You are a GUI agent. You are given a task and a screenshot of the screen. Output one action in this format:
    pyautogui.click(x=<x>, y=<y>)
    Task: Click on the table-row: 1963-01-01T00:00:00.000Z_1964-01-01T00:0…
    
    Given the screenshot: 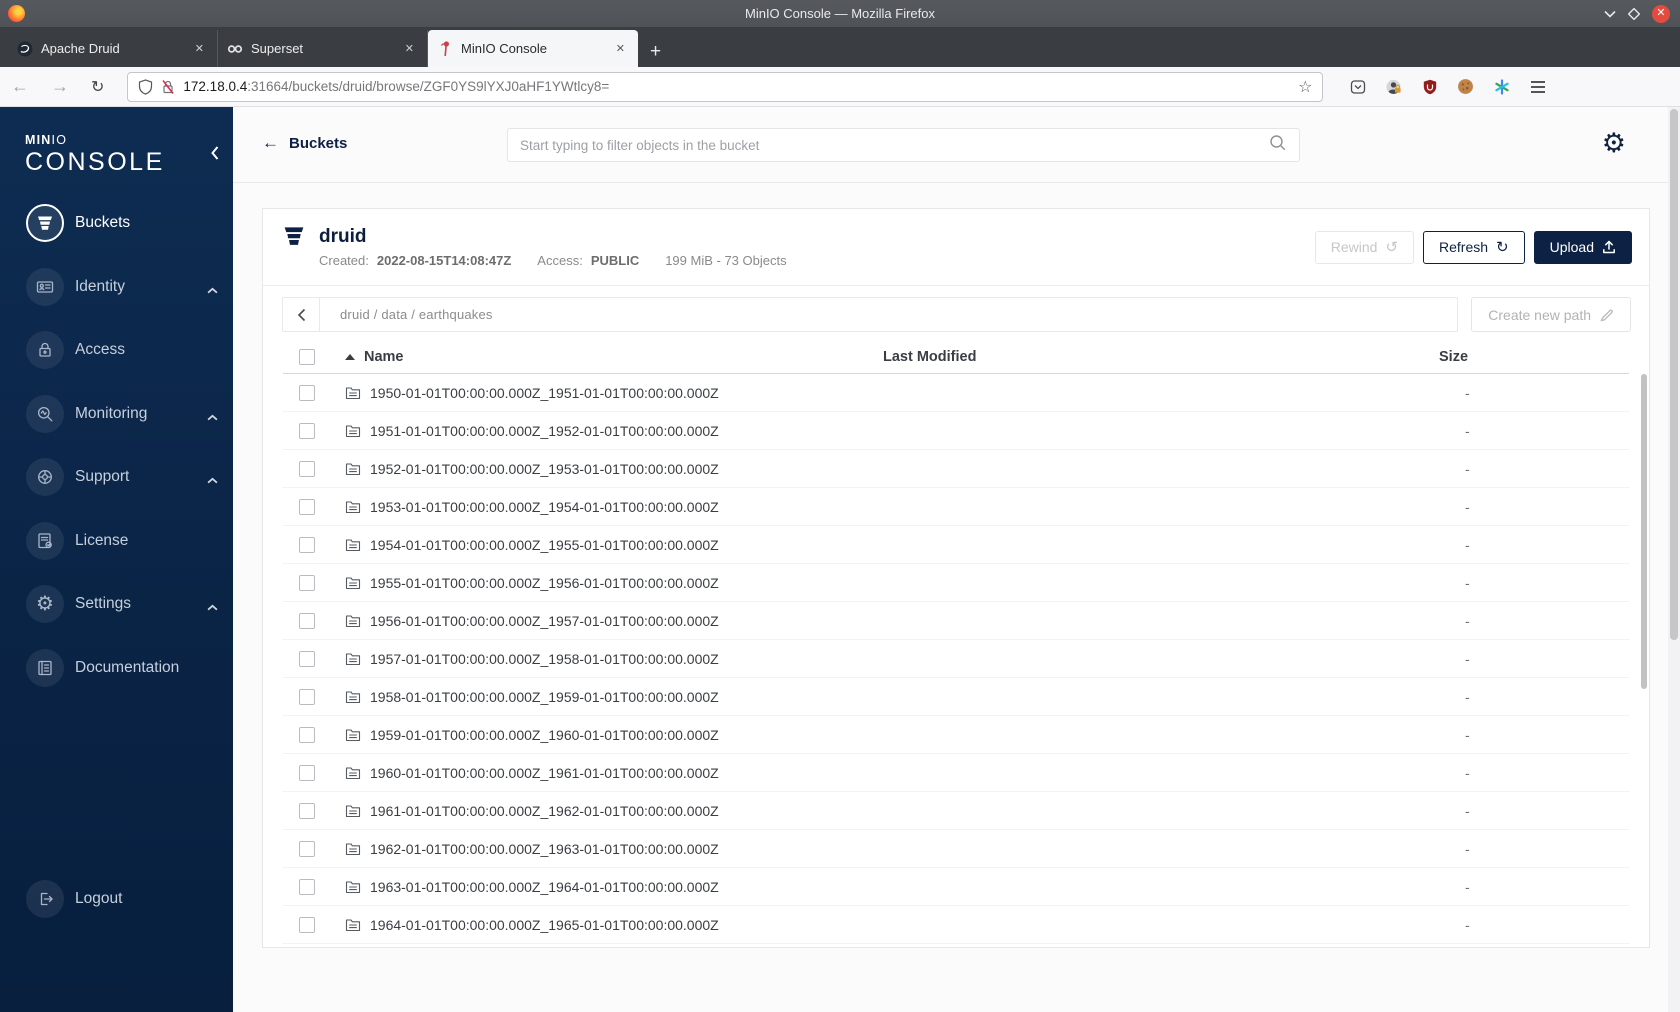 What is the action you would take?
    pyautogui.click(x=956, y=887)
    